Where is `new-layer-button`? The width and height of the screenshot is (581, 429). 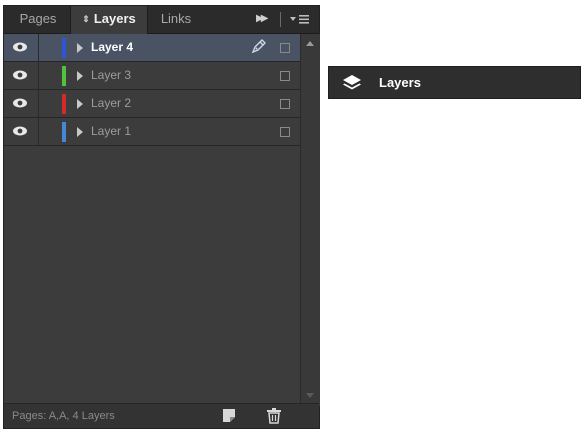
new-layer-button is located at coordinates (229, 415).